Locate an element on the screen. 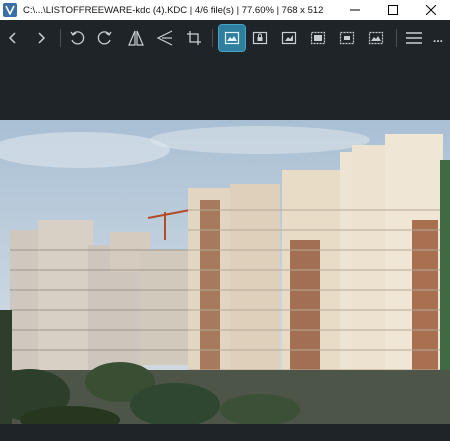  fit-view-button is located at coordinates (232, 38).